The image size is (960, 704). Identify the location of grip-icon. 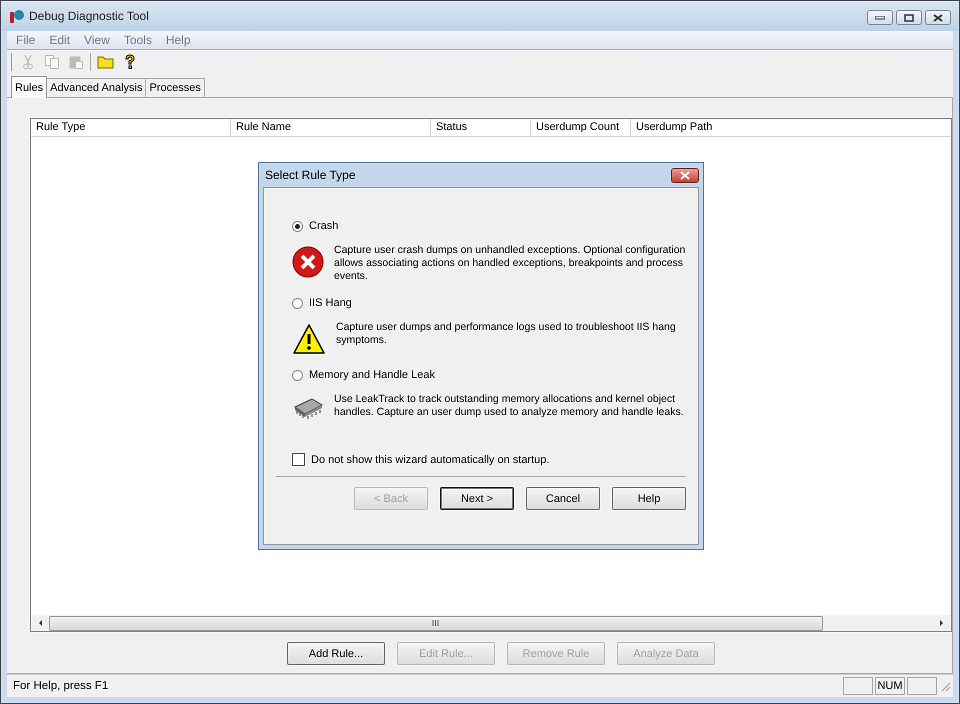
(436, 623).